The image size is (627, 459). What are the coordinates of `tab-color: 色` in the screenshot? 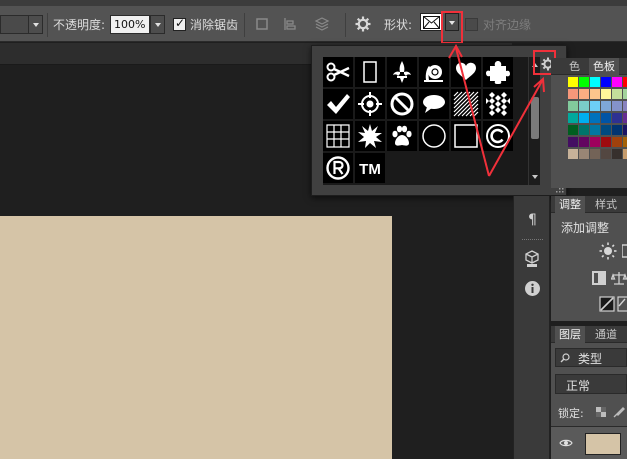 It's located at (574, 66).